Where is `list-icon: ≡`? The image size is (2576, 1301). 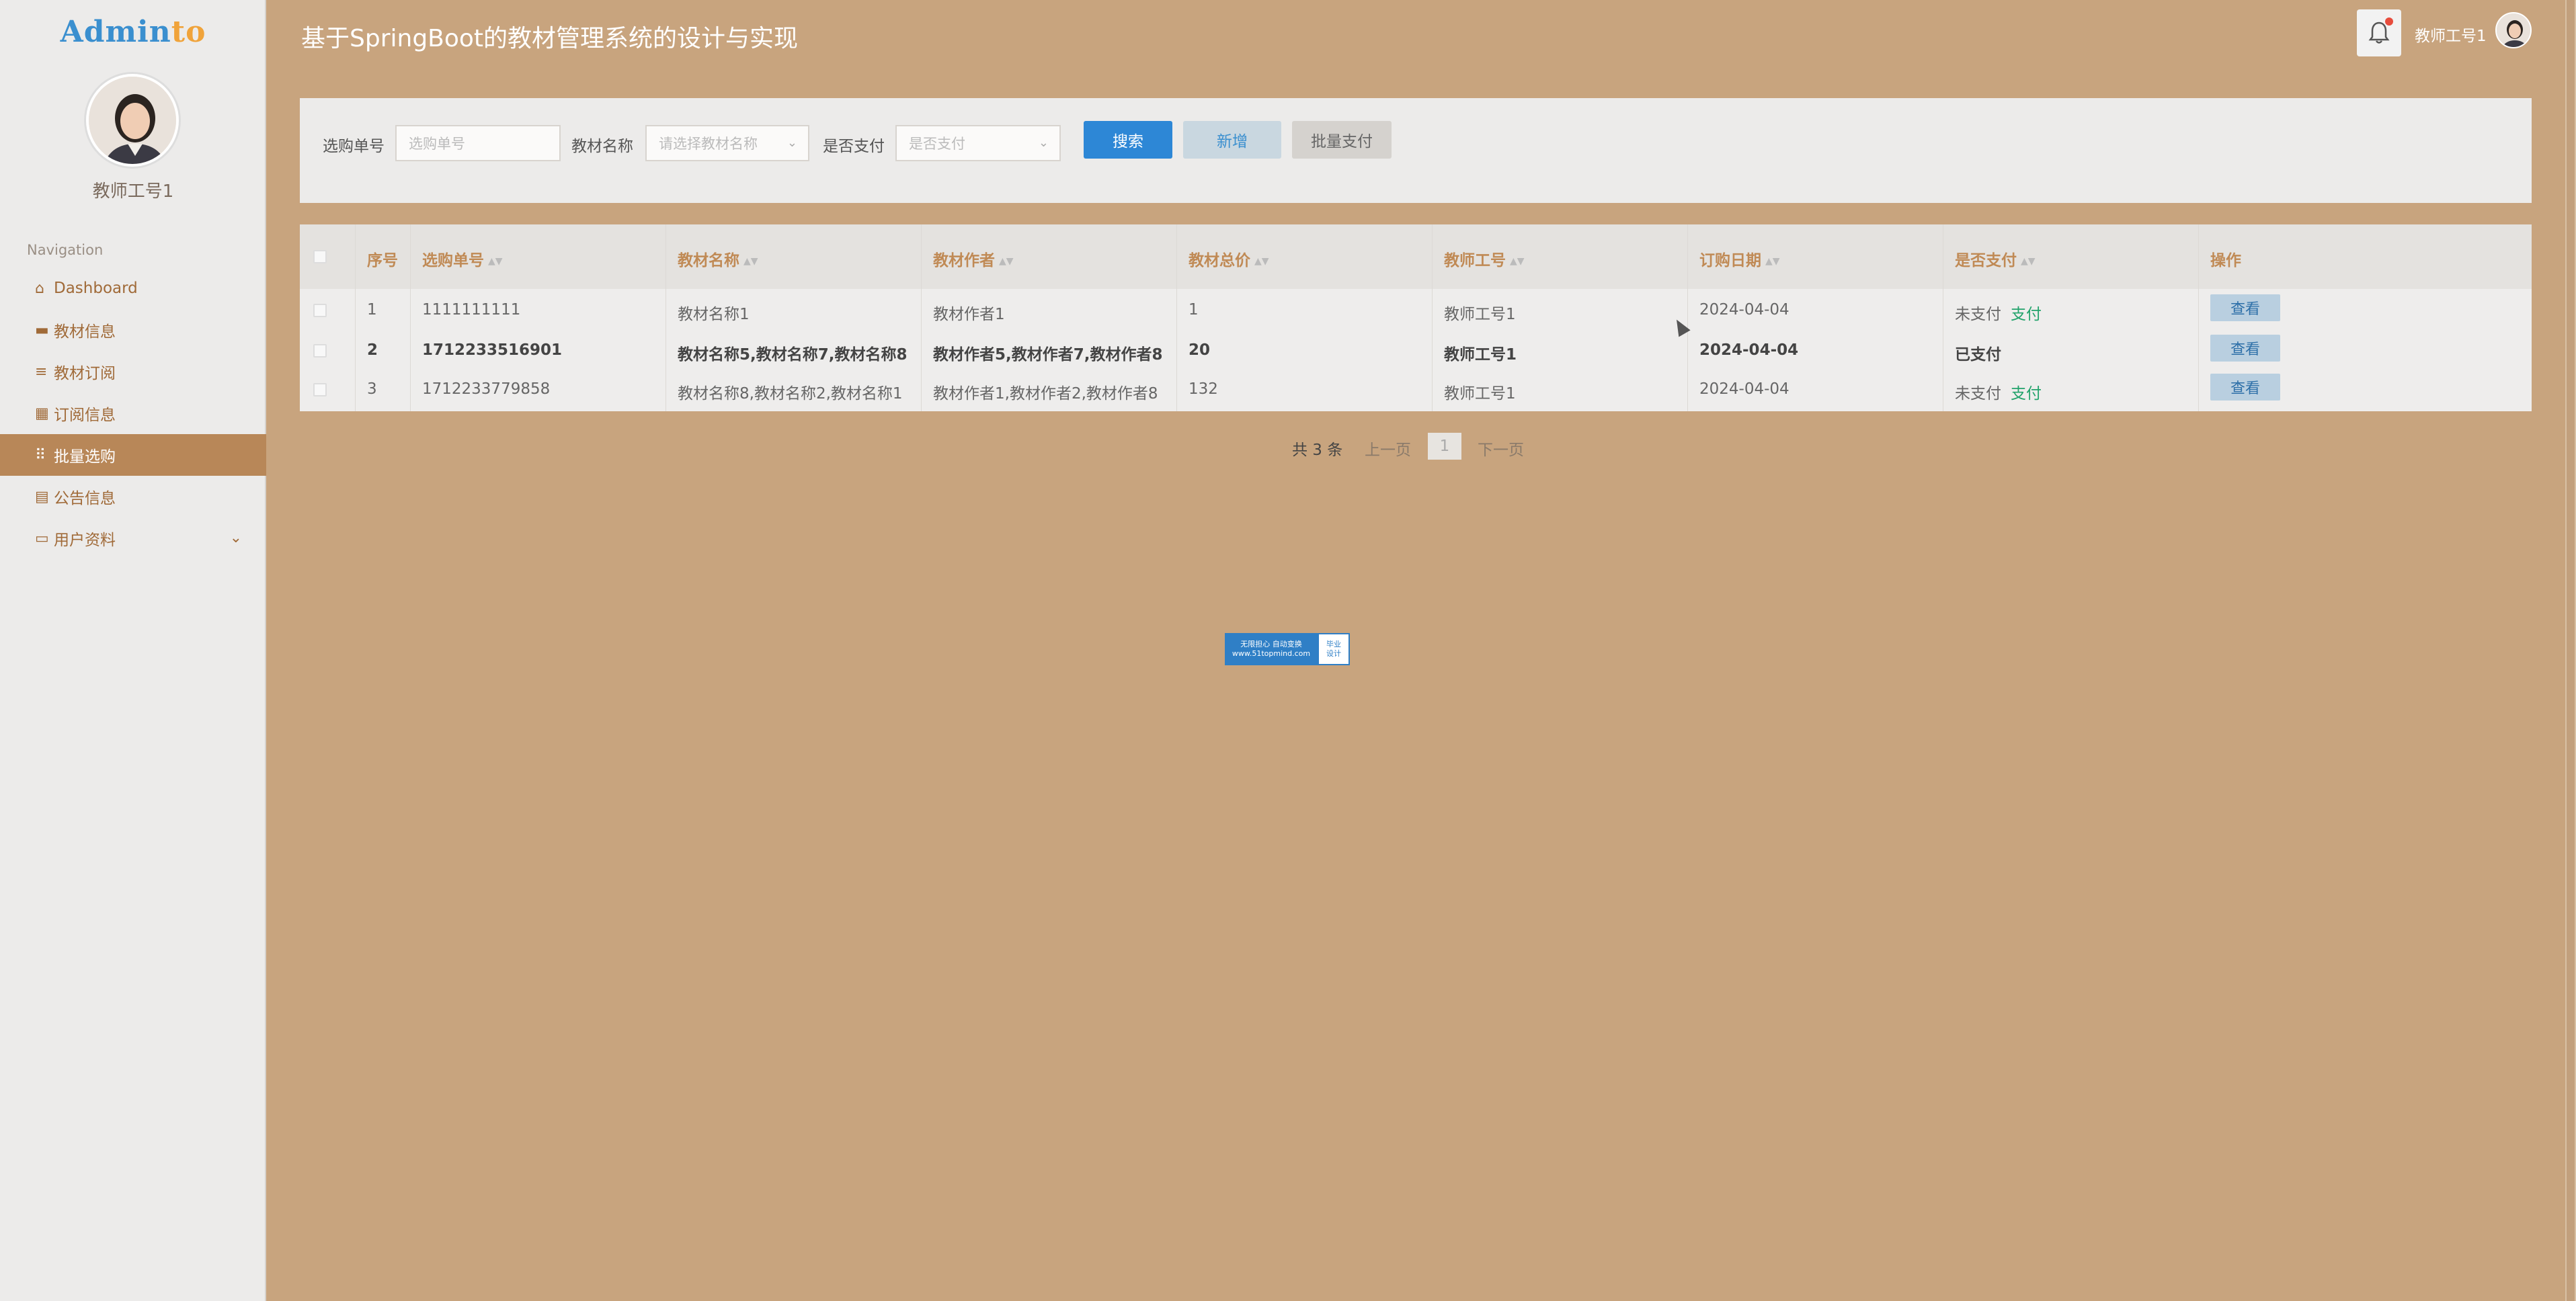
list-icon: ≡ is located at coordinates (41, 372).